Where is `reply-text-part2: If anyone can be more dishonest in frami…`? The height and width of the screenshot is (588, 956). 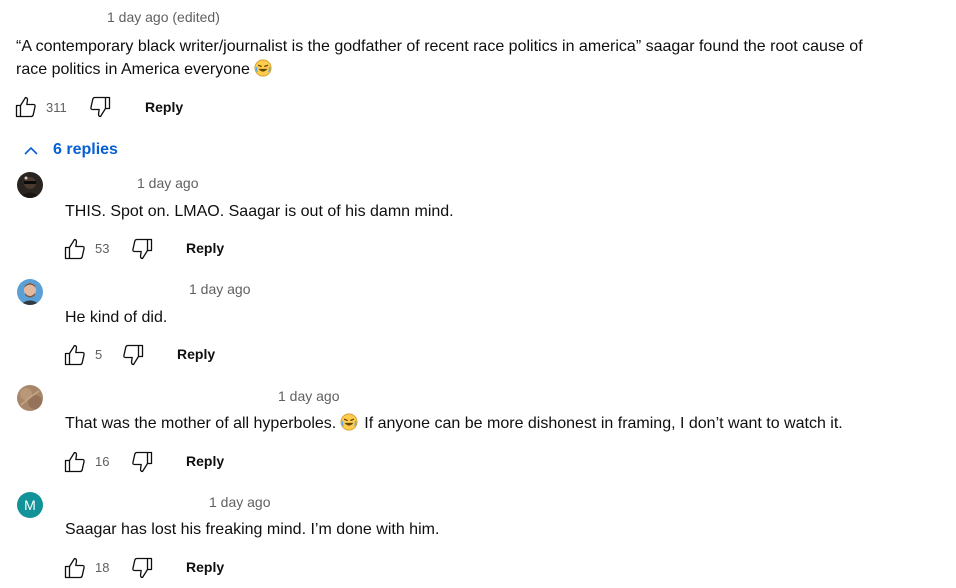 reply-text-part2: If anyone can be more dishonest in frami… is located at coordinates (603, 423).